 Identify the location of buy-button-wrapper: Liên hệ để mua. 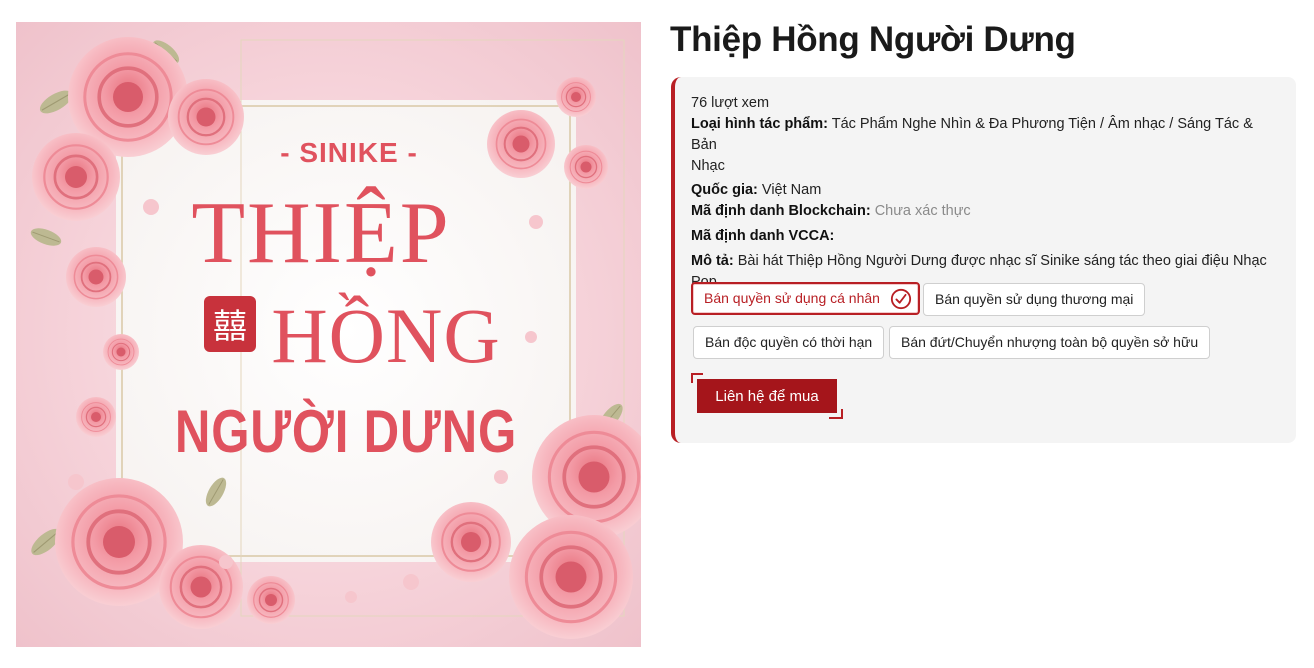
(767, 396).